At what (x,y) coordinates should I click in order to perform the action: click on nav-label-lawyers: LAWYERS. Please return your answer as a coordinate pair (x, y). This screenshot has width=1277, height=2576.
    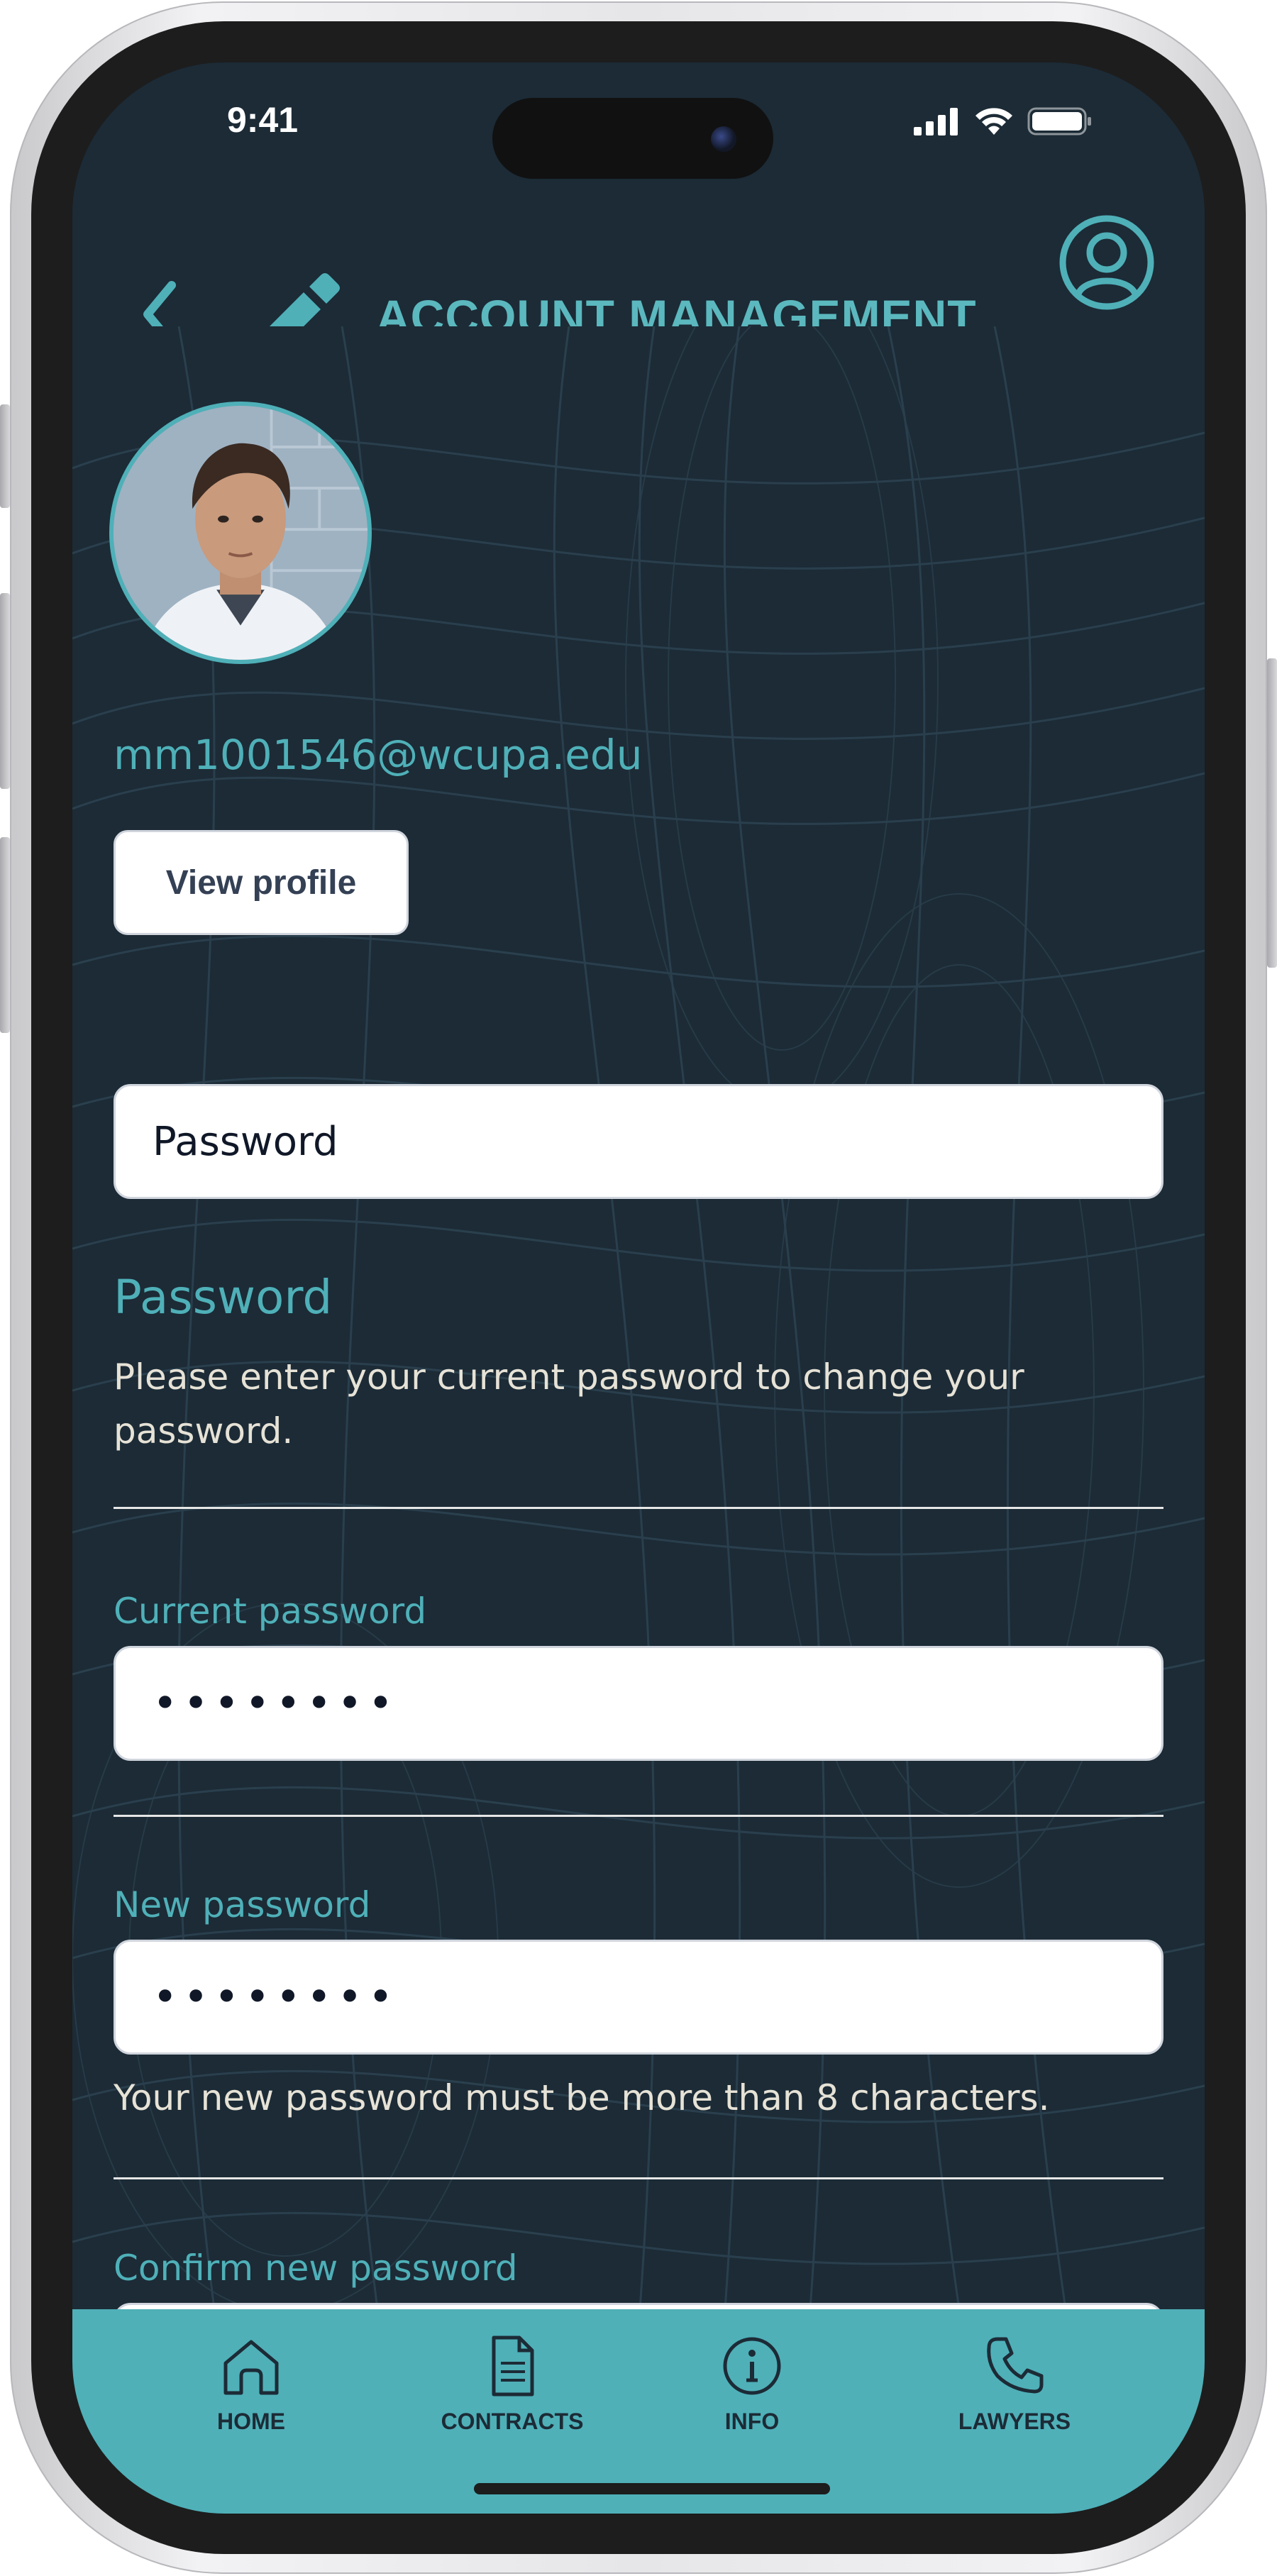
    Looking at the image, I should click on (1014, 2421).